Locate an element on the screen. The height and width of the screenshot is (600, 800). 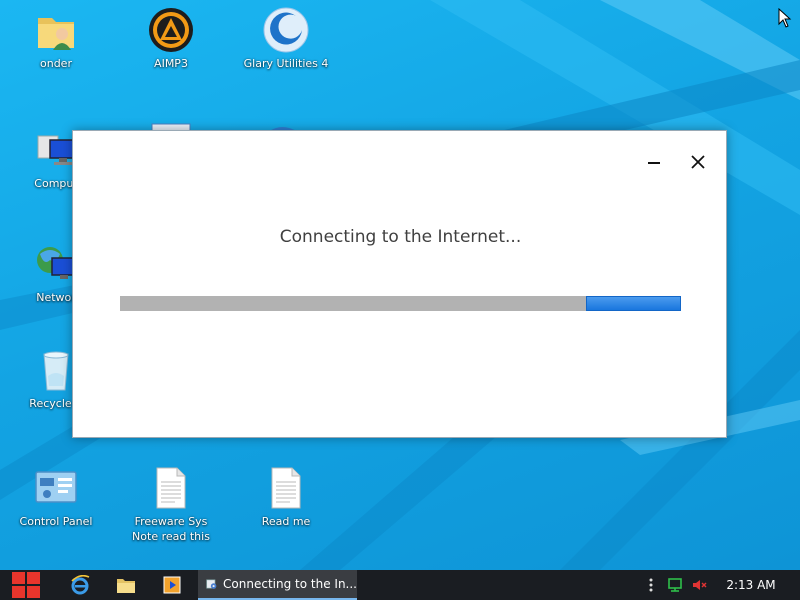
minimize-button is located at coordinates (654, 162).